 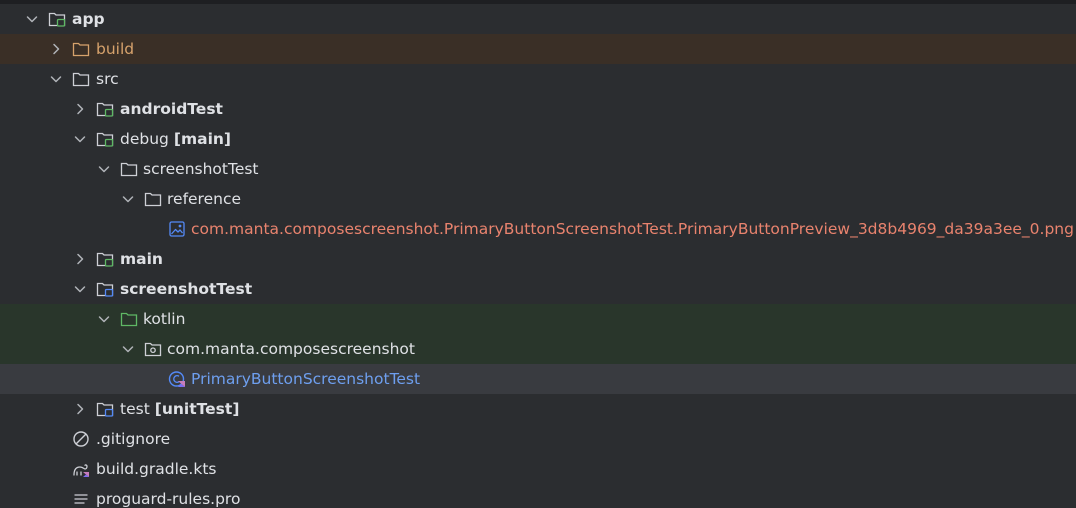 I want to click on tree-row-label: src, so click(x=107, y=79).